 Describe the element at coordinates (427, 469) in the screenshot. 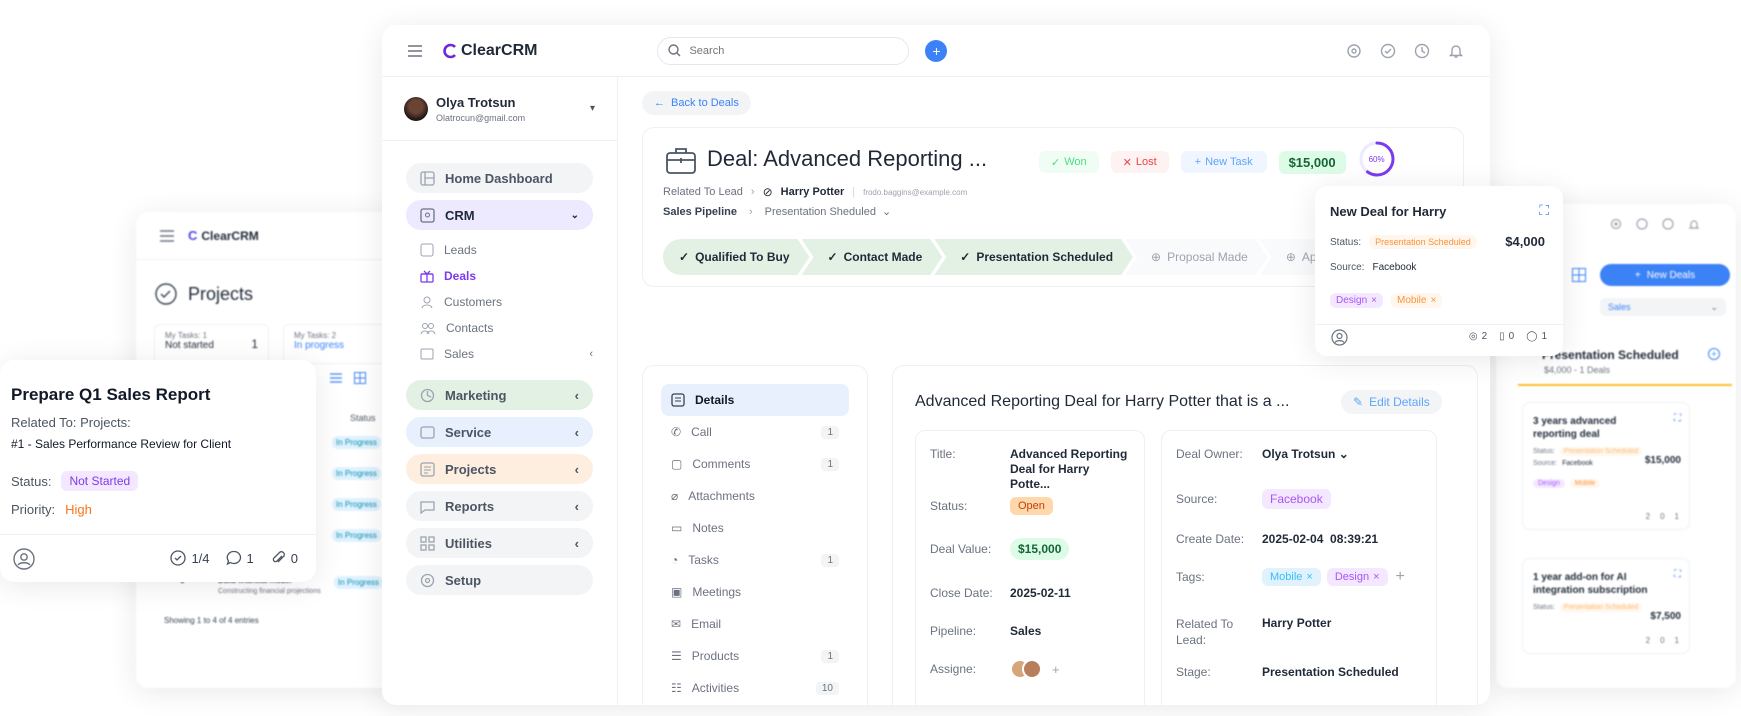

I see `projects-icon` at that location.